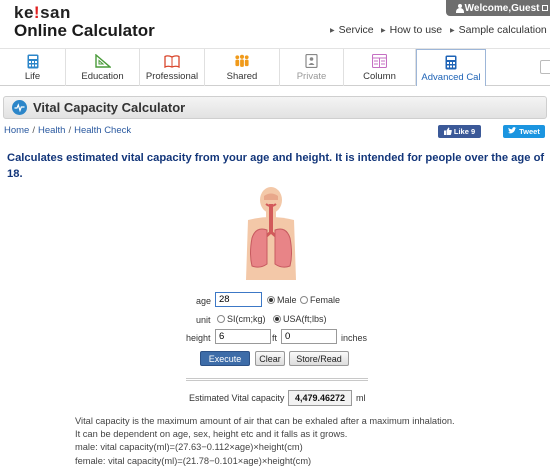 The height and width of the screenshot is (475, 550). I want to click on sex-female-label: Female, so click(325, 300).